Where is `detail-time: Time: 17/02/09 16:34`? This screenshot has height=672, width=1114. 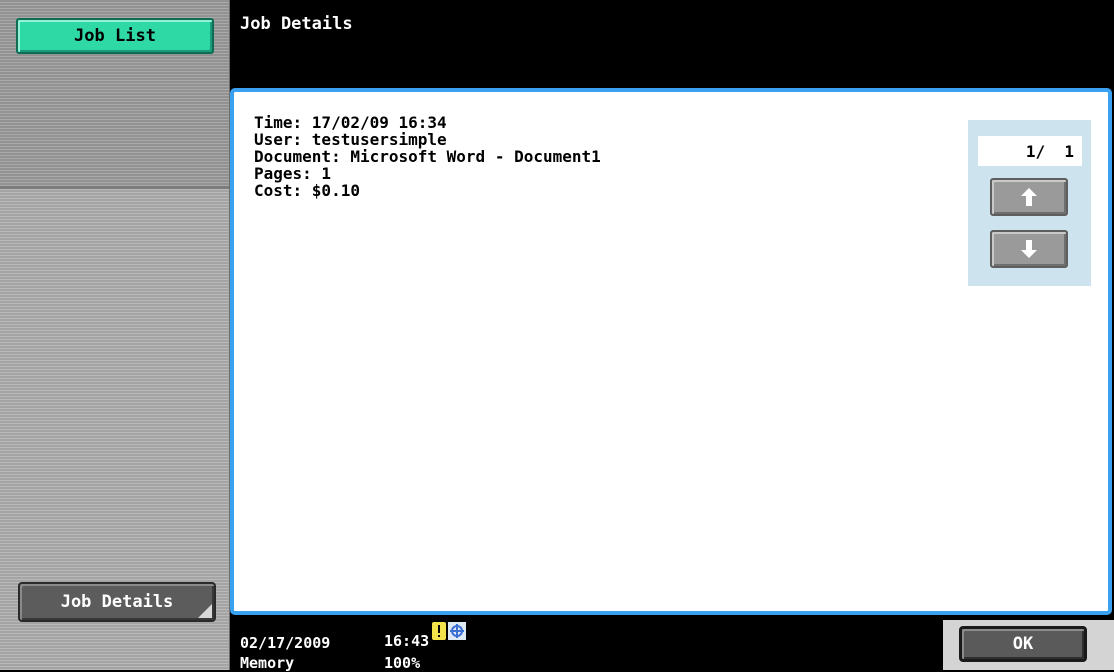 detail-time: Time: 17/02/09 16:34 is located at coordinates (350, 122).